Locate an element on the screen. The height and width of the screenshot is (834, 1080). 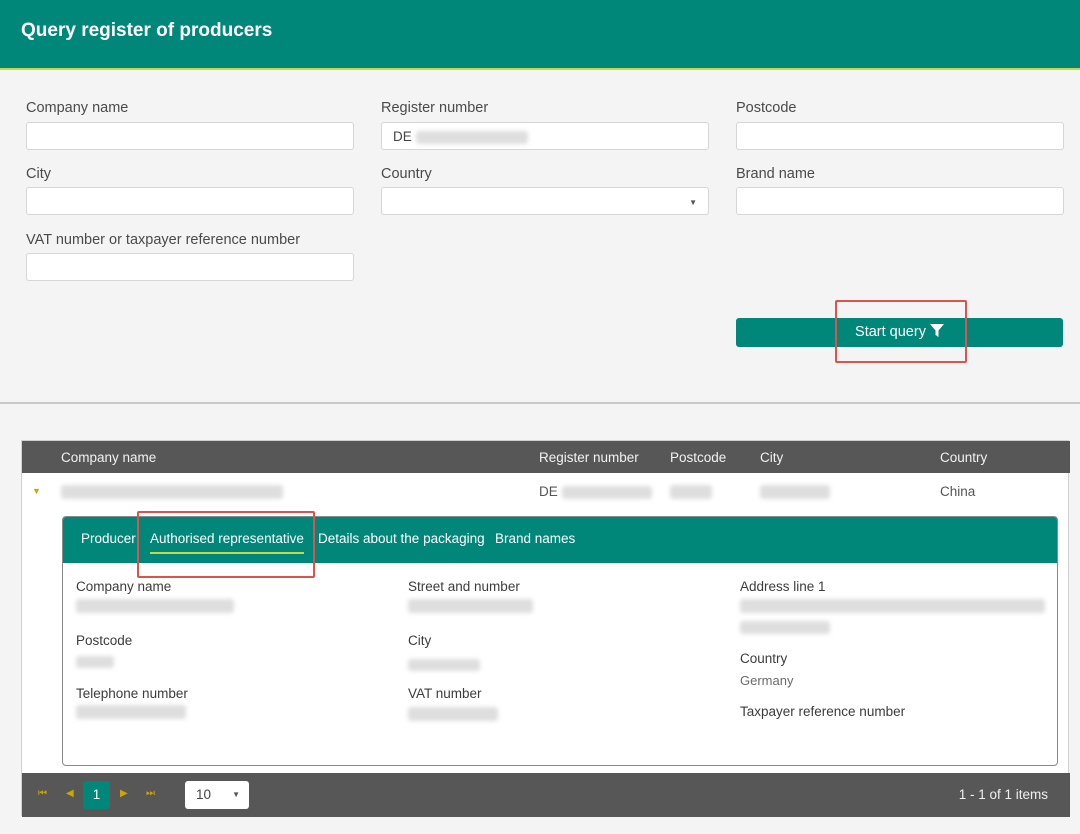
tab-brand-names: Brand names is located at coordinates (535, 538).